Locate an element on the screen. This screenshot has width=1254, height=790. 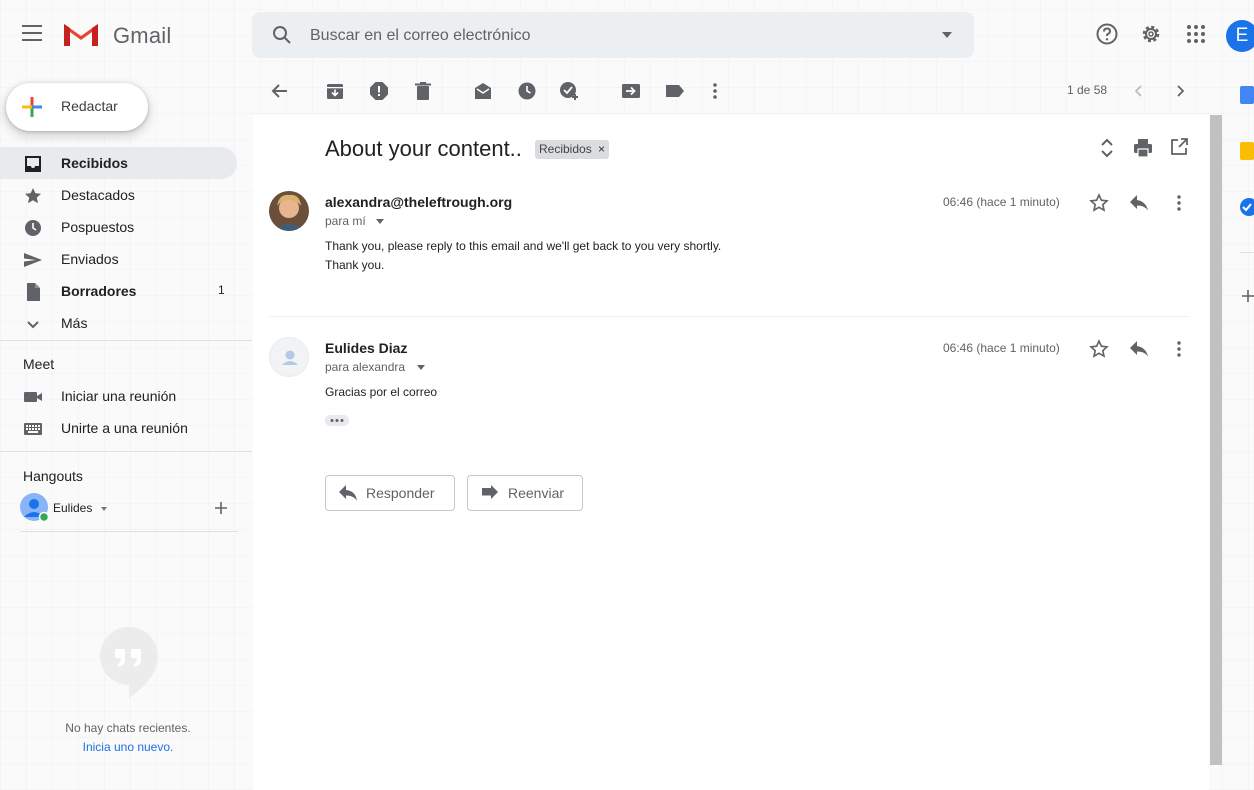
search-input: Buscar en el correo electrónico is located at coordinates (420, 36).